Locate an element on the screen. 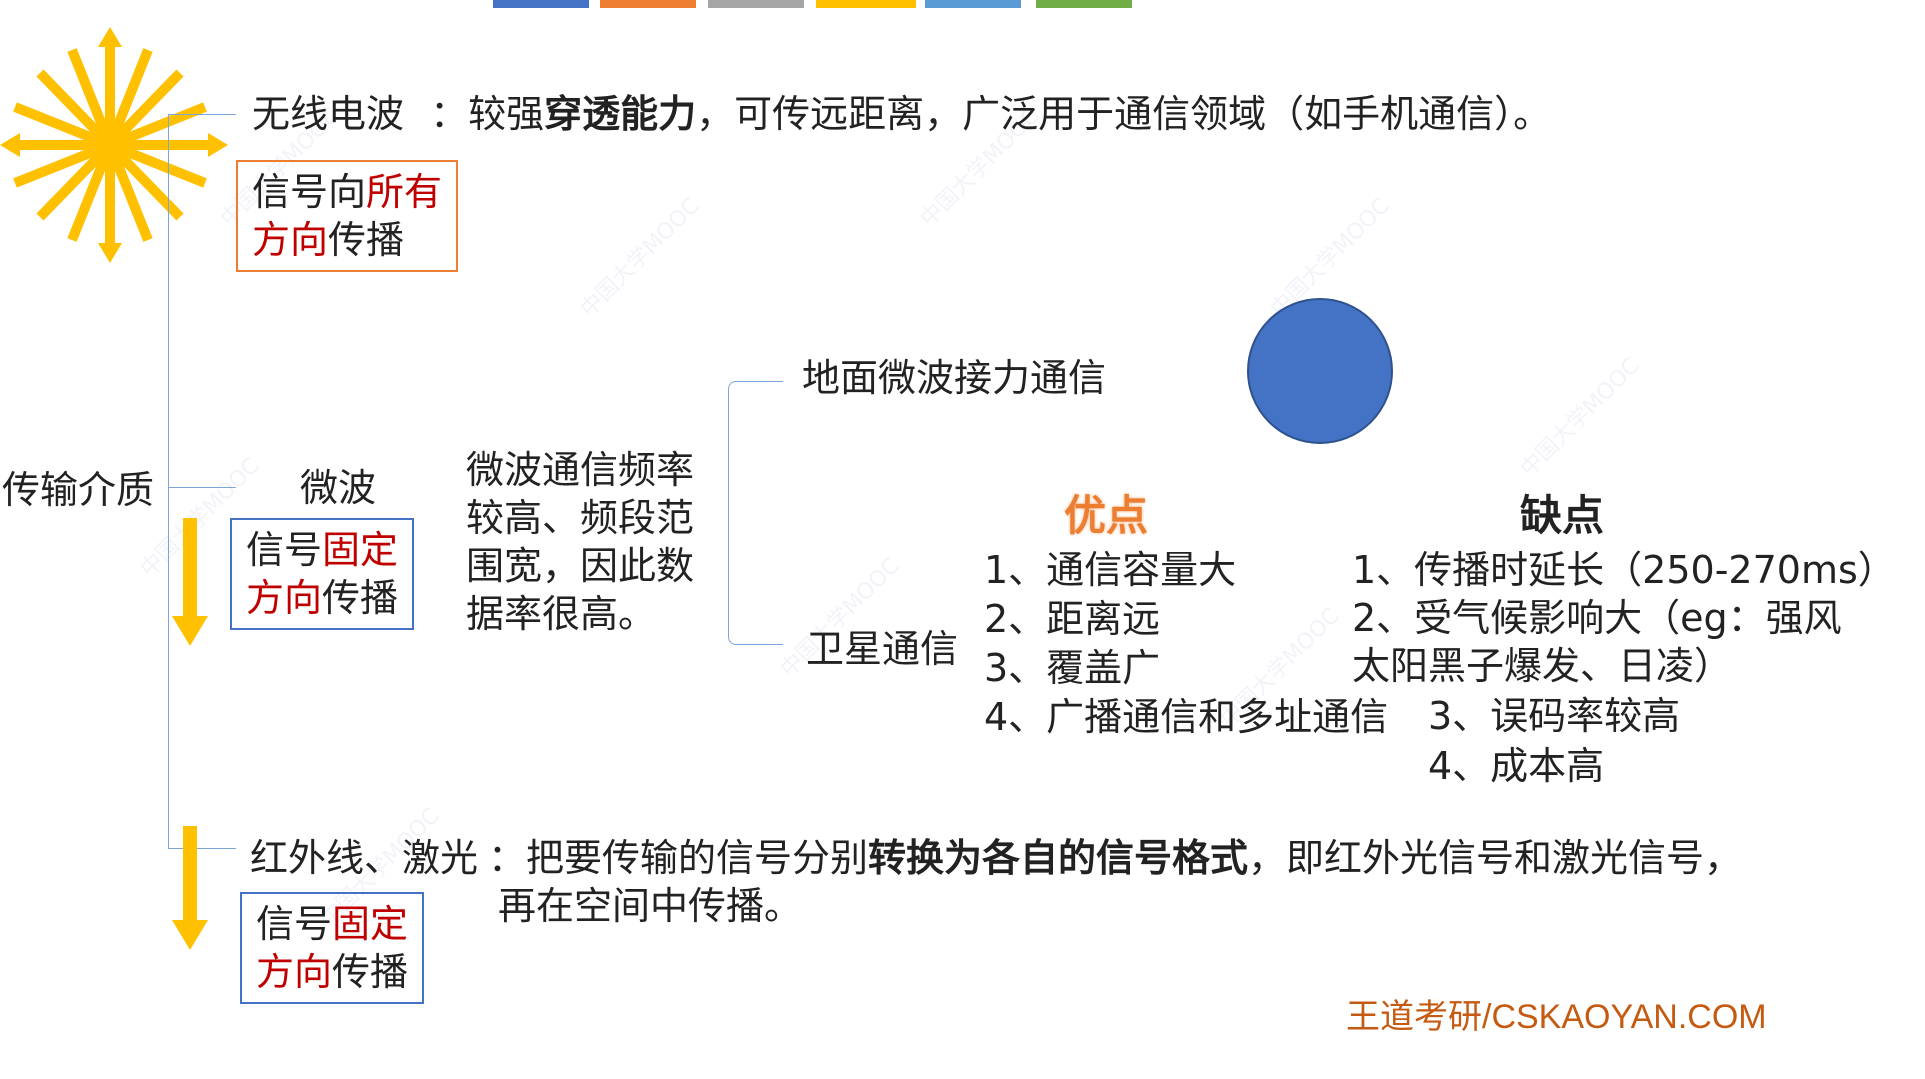 This screenshot has height=1079, width=1925. cons-item: 1、传播时延长（250-270ms） is located at coordinates (1624, 570).